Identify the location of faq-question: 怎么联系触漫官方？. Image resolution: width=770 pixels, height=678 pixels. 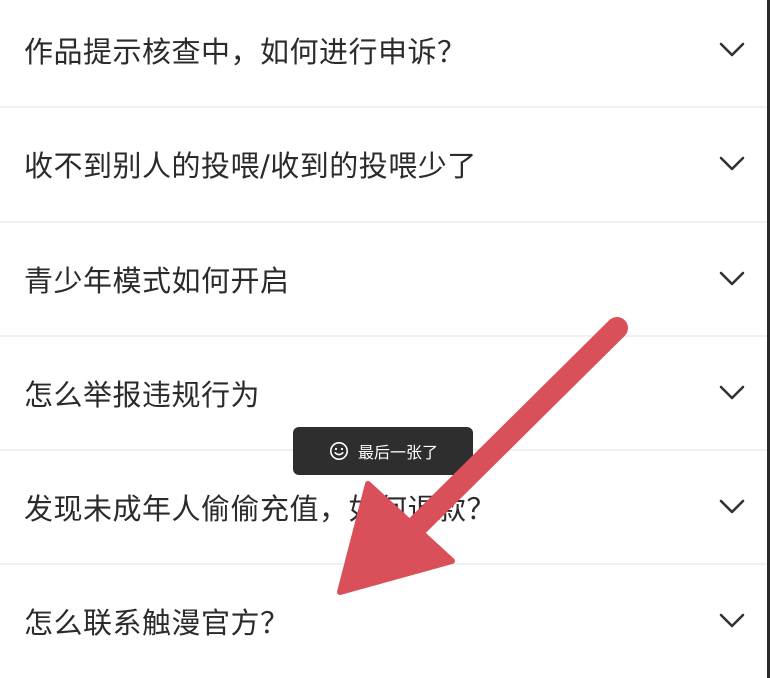
(157, 623).